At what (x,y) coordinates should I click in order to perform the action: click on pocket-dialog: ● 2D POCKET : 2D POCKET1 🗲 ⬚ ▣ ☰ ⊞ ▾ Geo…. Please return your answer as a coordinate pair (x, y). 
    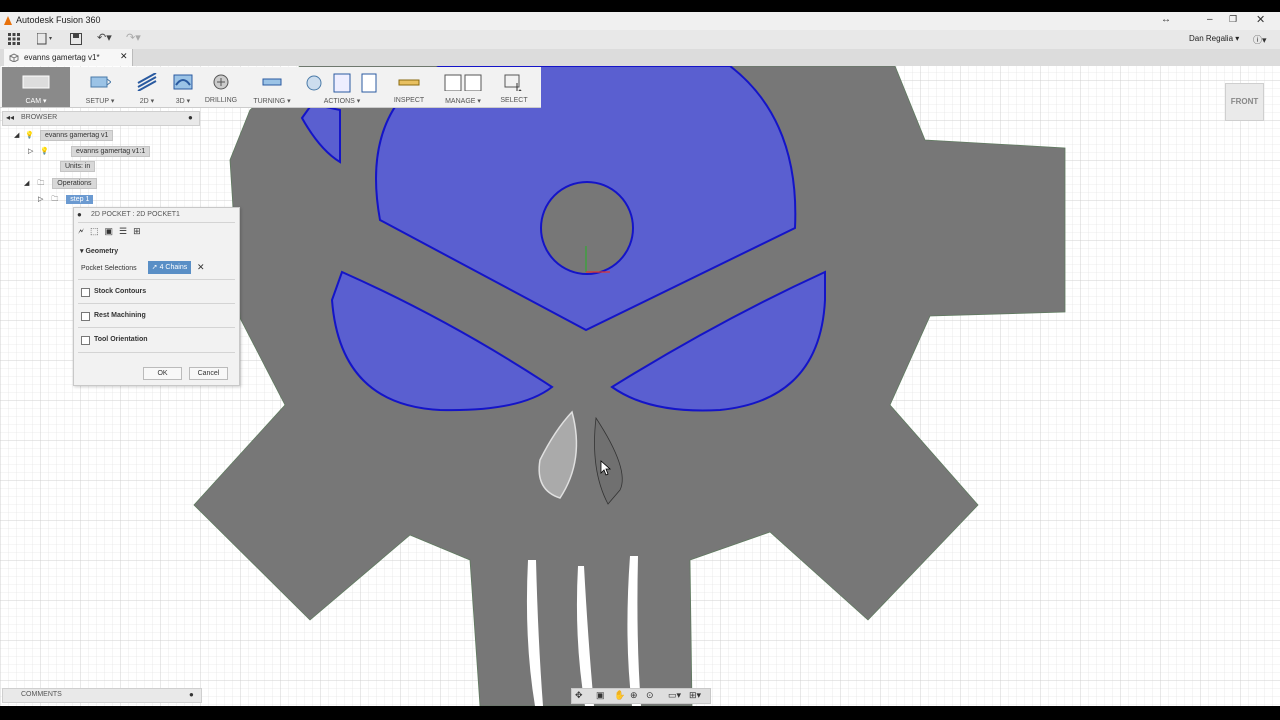
    Looking at the image, I should click on (156, 296).